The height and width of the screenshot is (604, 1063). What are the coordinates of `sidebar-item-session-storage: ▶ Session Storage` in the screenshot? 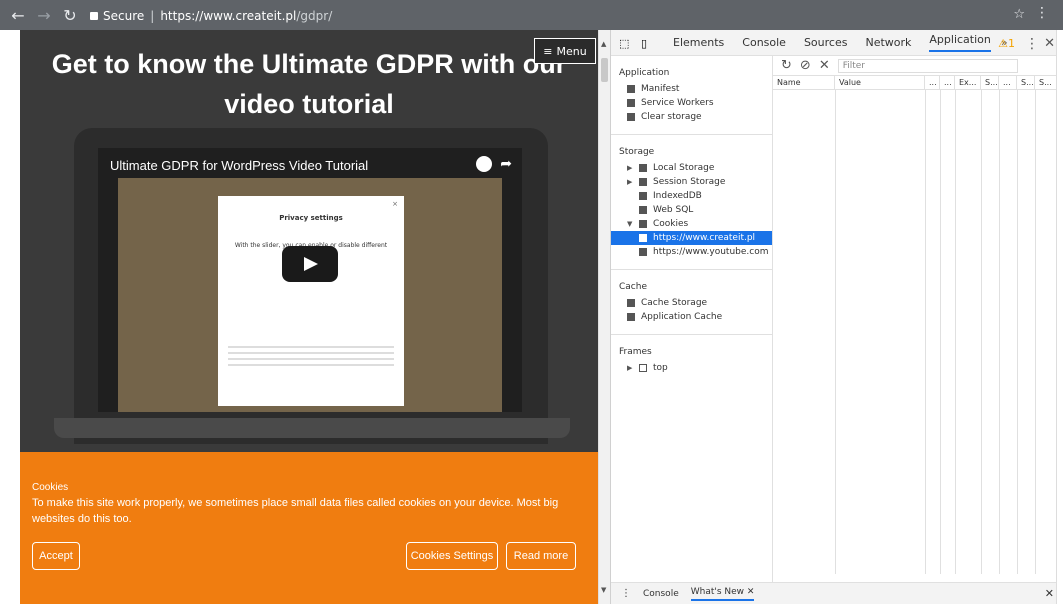 It's located at (691, 182).